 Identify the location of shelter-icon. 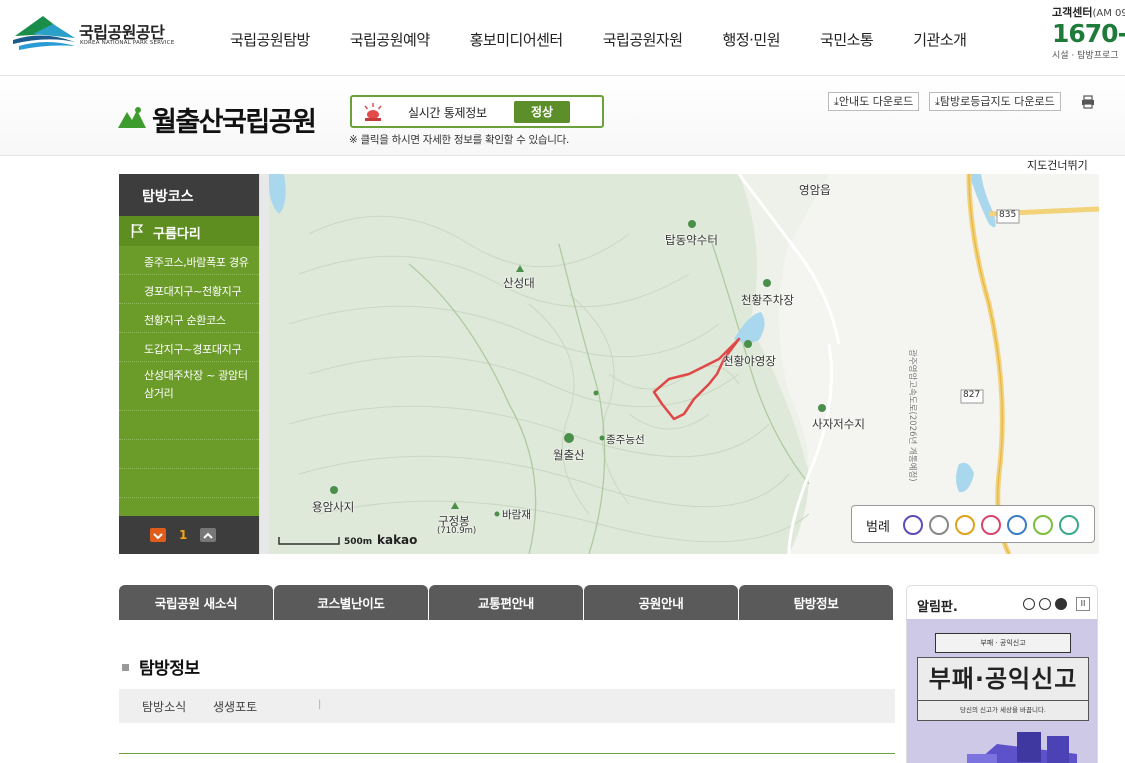
(939, 525).